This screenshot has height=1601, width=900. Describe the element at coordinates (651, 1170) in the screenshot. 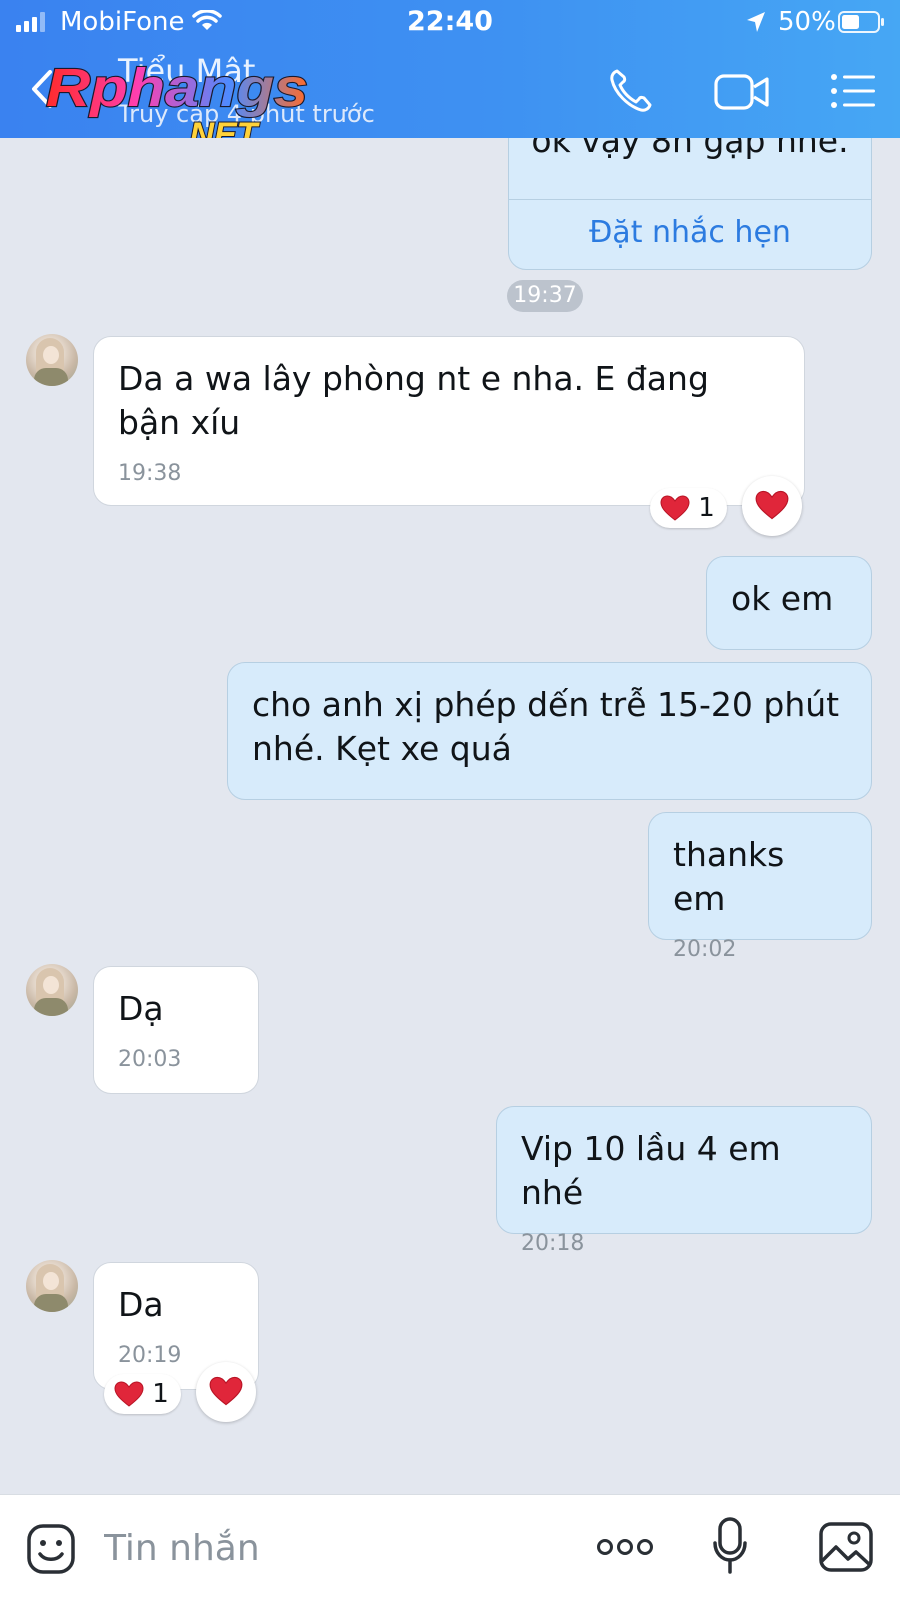

I see `message-text: Vip 10 lầu 4 em nhé` at that location.